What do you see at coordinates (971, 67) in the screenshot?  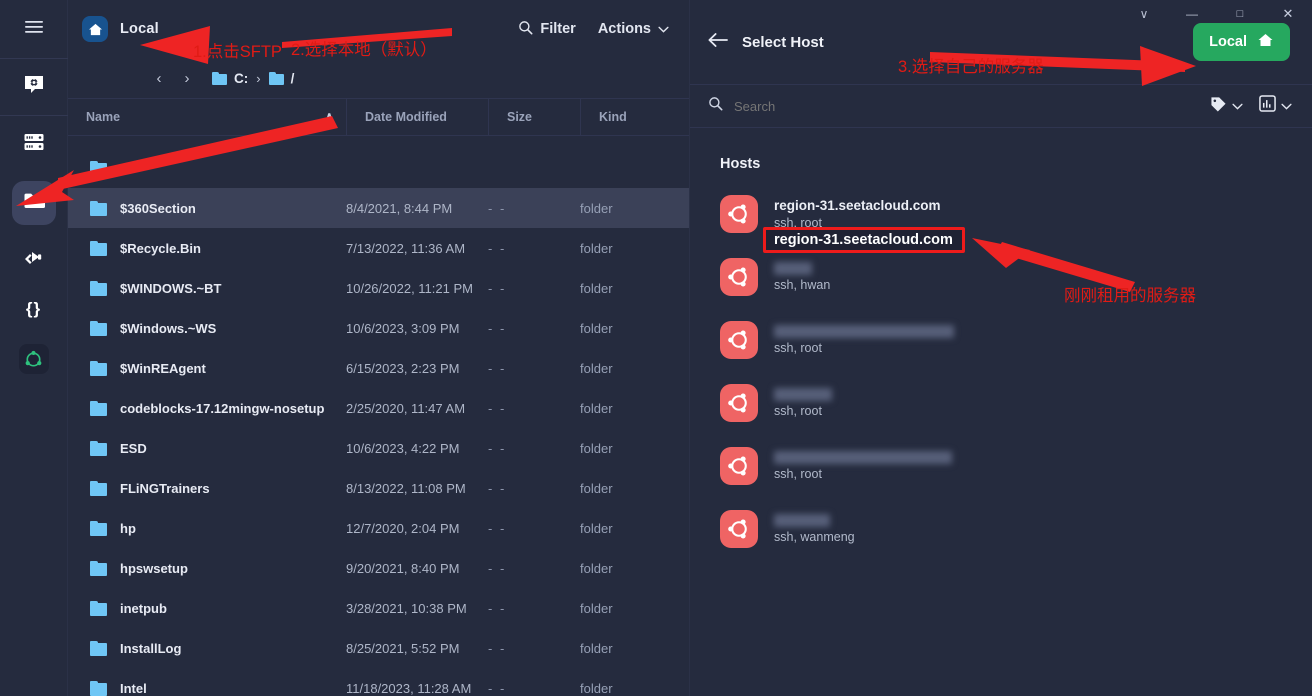 I see `annotation-step-3: 3.选择自己的服务器` at bounding box center [971, 67].